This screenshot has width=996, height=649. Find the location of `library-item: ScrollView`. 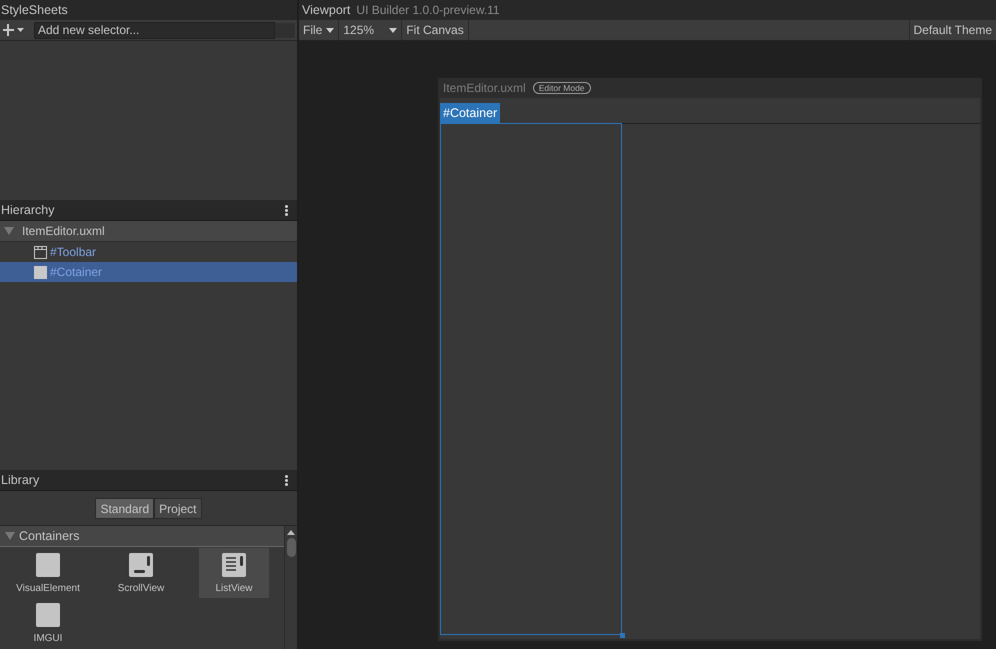

library-item: ScrollView is located at coordinates (141, 573).